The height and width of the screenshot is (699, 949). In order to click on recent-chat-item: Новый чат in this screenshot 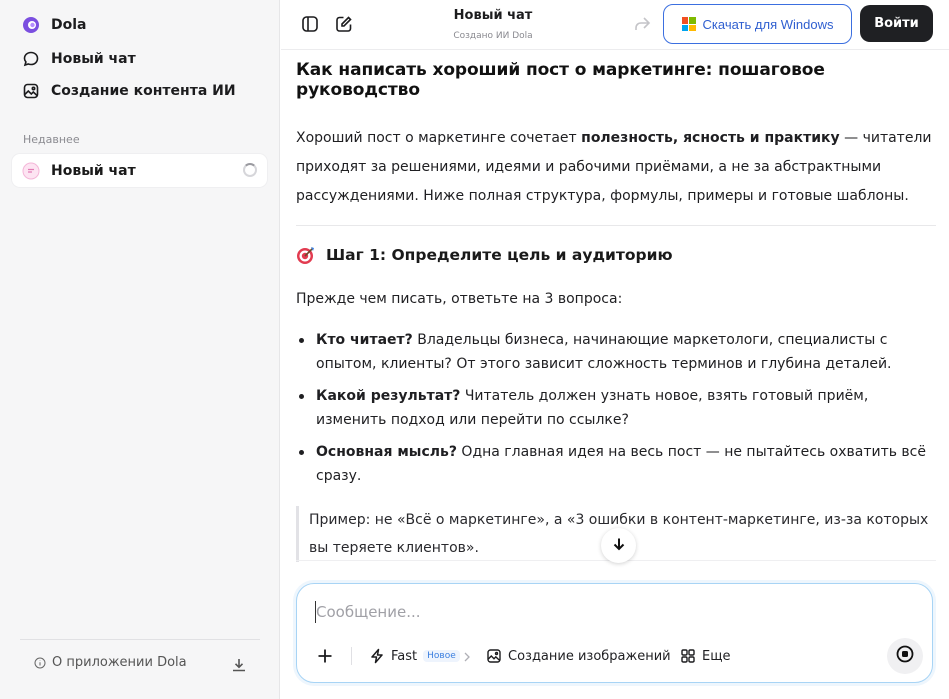, I will do `click(139, 170)`.